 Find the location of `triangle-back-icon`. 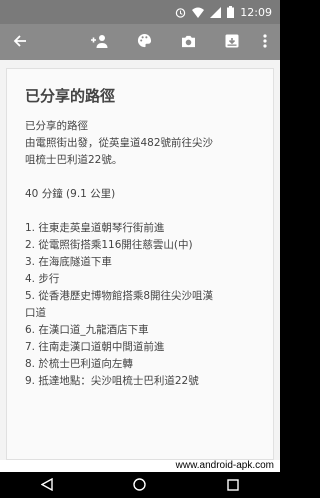

triangle-back-icon is located at coordinates (46, 485).